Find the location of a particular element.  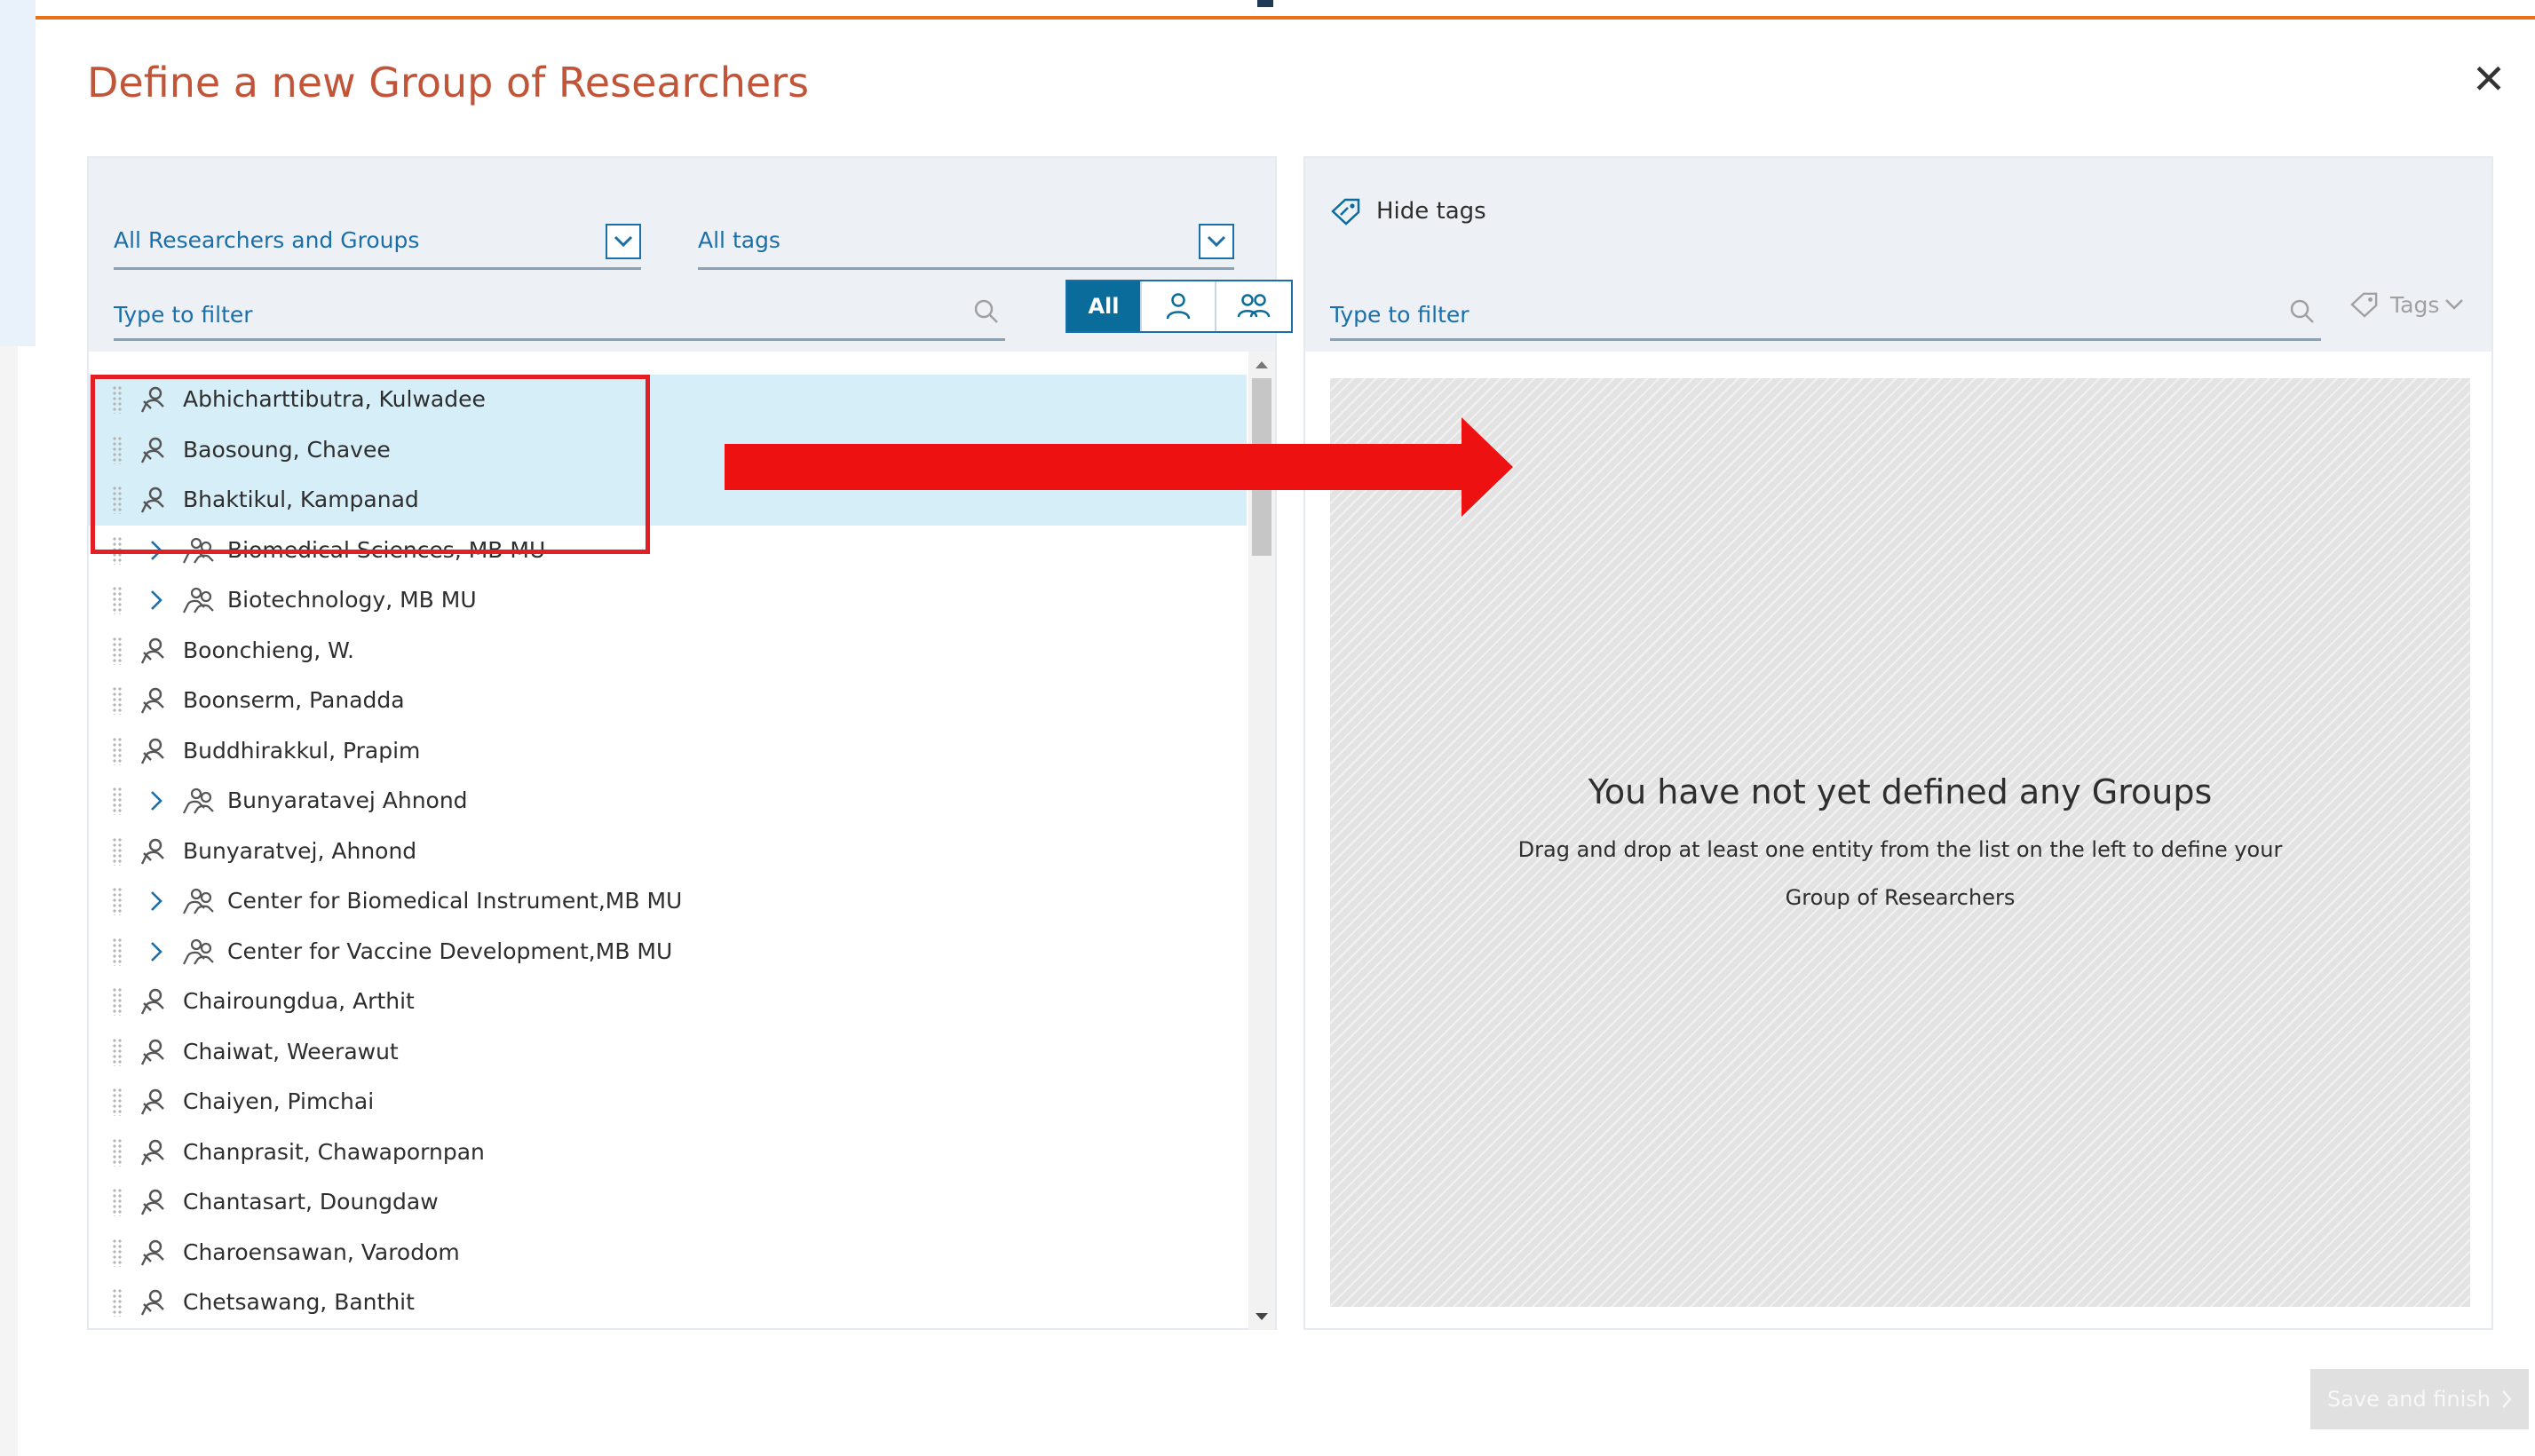

right-filter-input is located at coordinates (1751, 314).